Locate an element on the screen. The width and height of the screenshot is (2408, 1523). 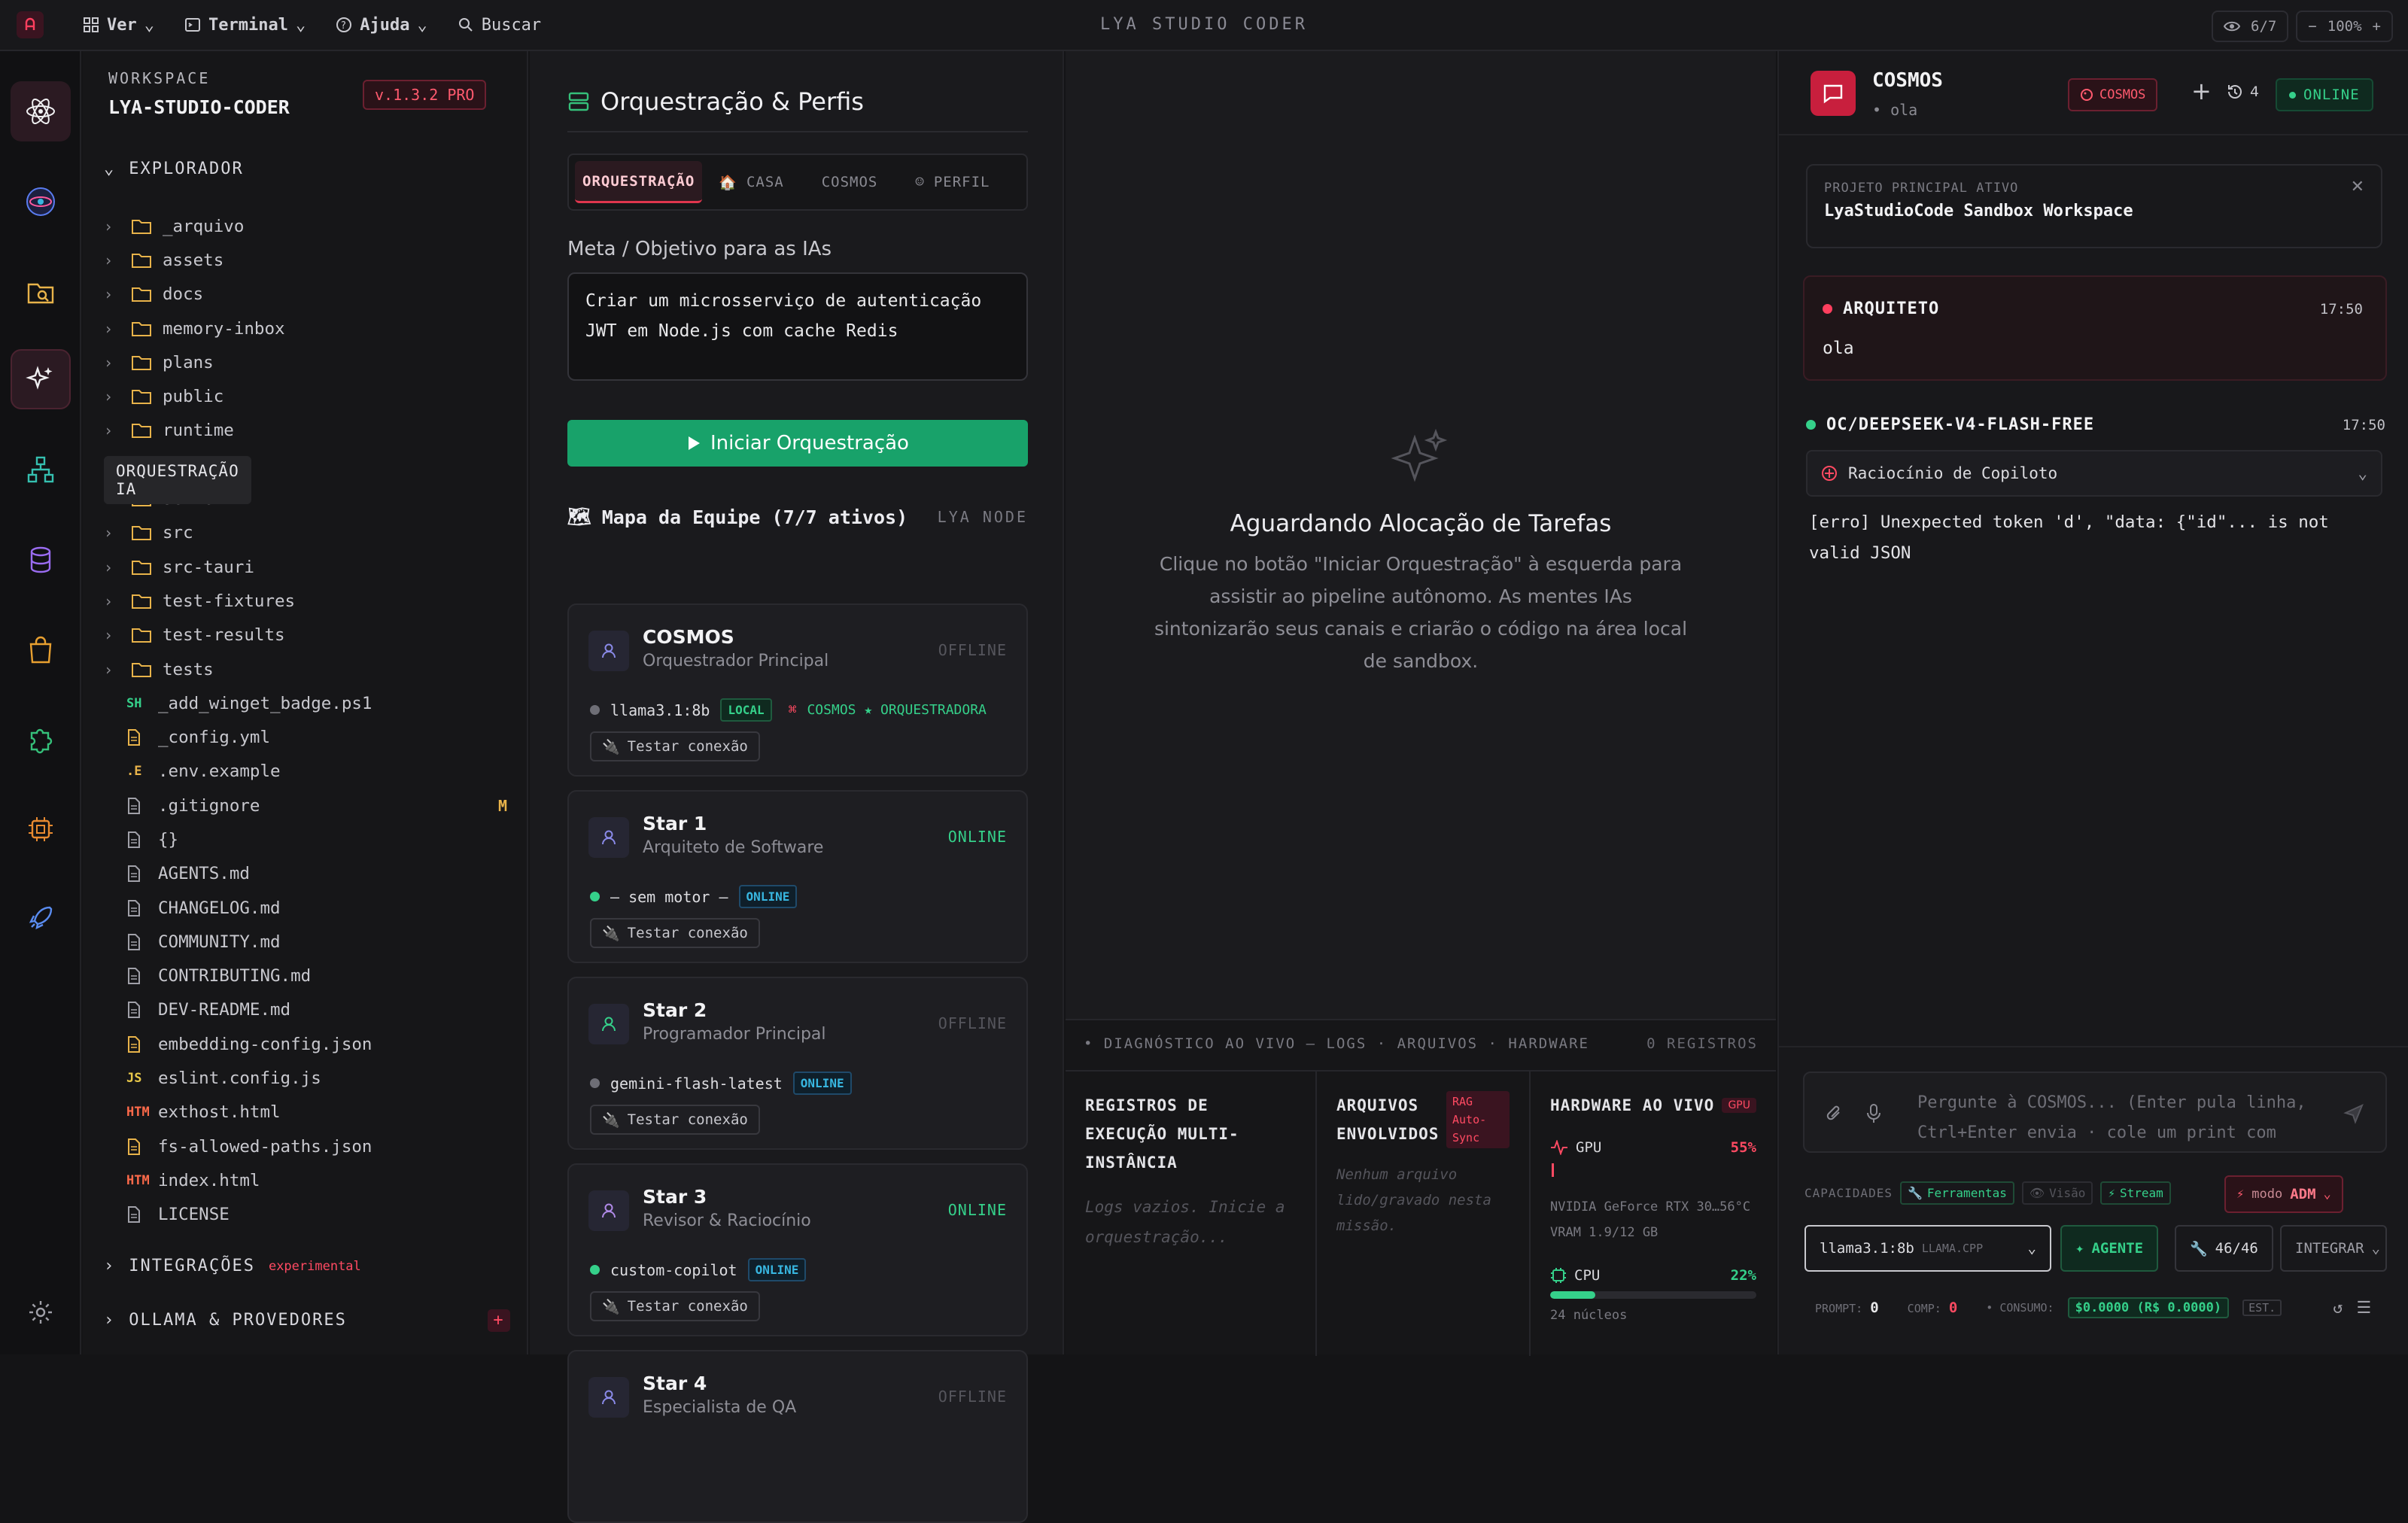
cap-vision: 👁 Visão is located at coordinates (2057, 1193).